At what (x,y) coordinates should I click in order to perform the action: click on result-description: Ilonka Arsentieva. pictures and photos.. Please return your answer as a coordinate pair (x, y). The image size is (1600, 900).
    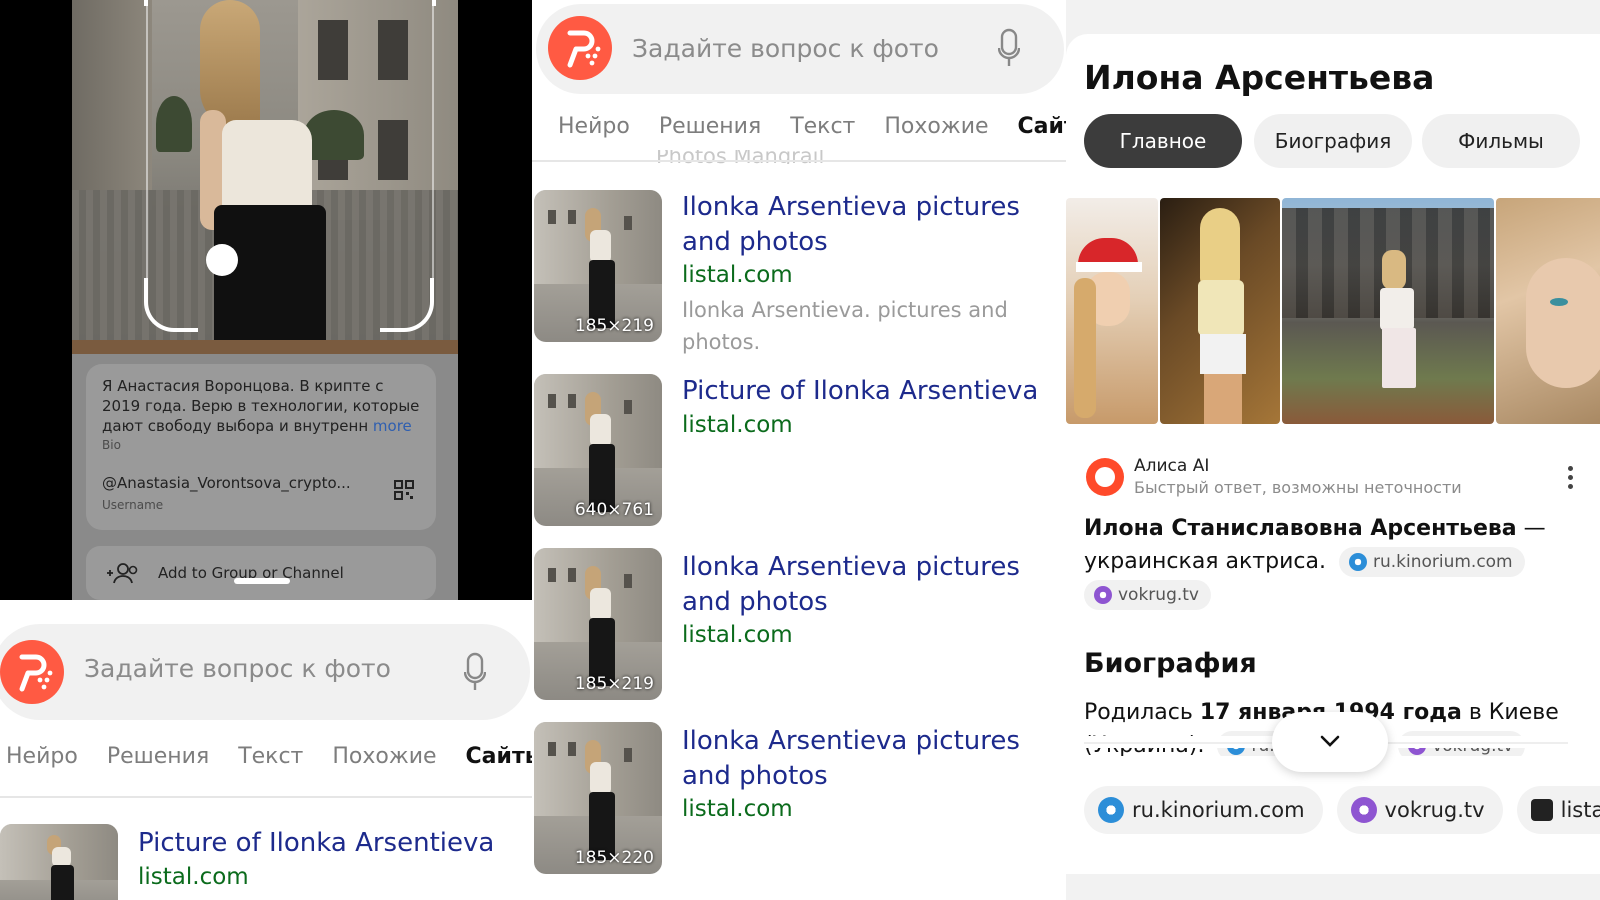
    Looking at the image, I should click on (845, 326).